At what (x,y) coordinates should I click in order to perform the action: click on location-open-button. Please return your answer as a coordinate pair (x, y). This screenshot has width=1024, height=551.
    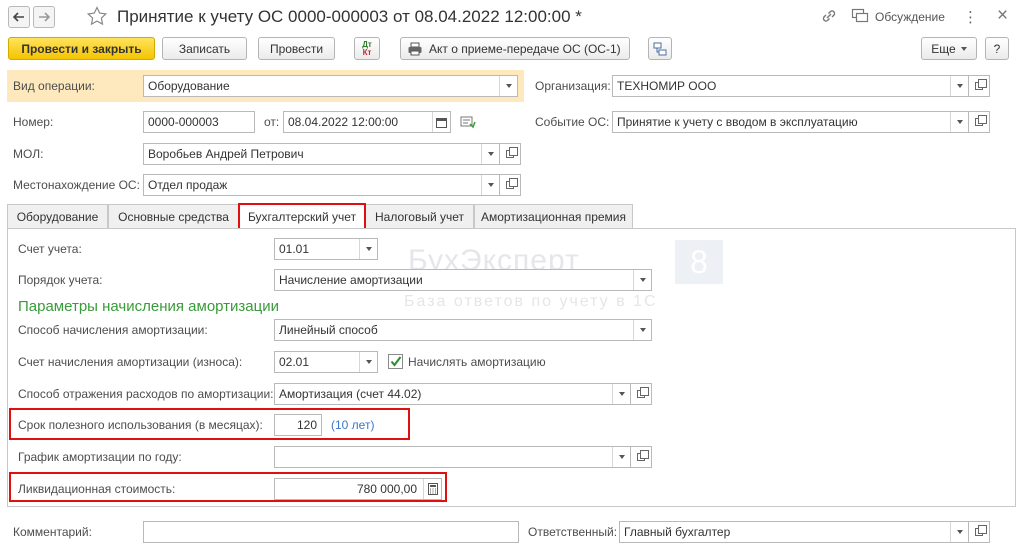
    Looking at the image, I should click on (510, 185).